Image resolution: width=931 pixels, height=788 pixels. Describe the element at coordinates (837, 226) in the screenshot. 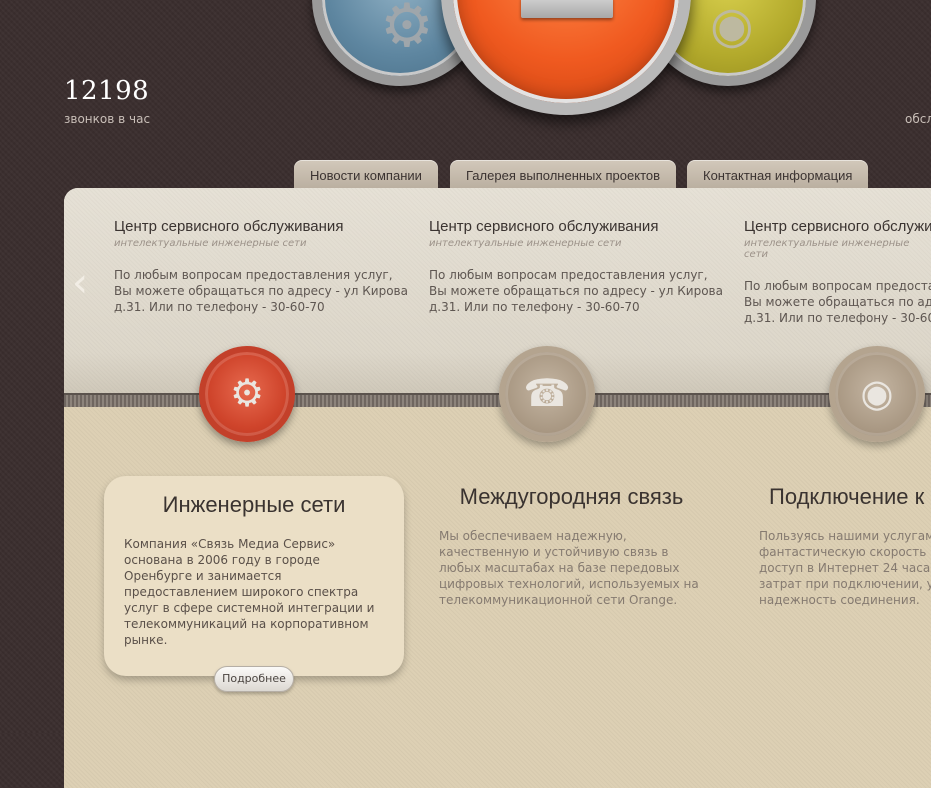

I see `news-title: Центр сервисного обслужива` at that location.